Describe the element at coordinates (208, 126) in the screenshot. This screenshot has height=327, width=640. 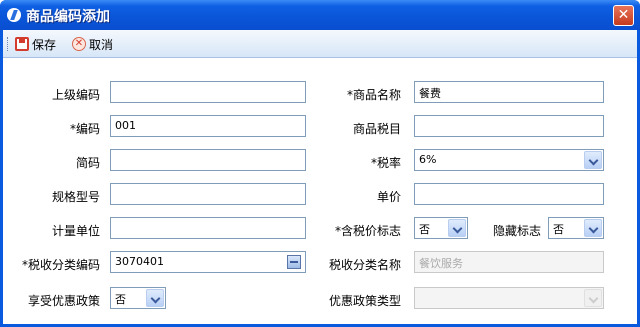
I see `code-input: 001` at that location.